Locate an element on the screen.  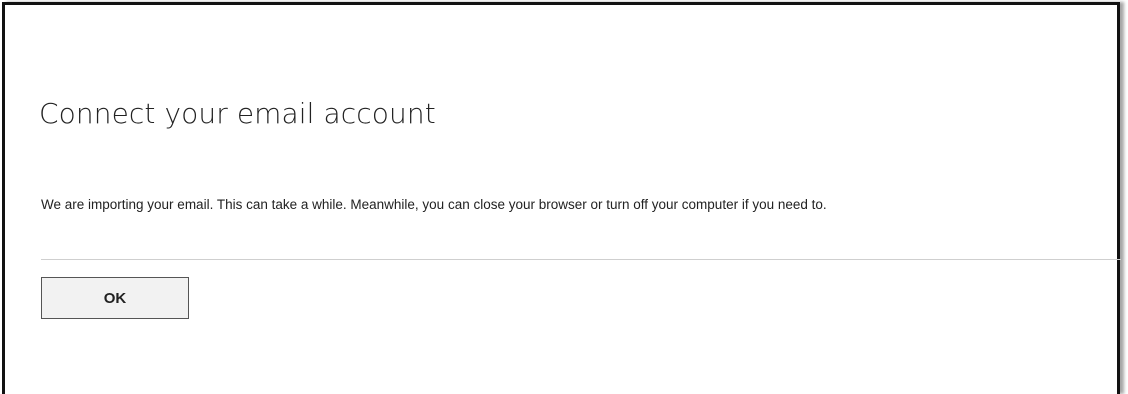
ok-button: OK is located at coordinates (115, 298).